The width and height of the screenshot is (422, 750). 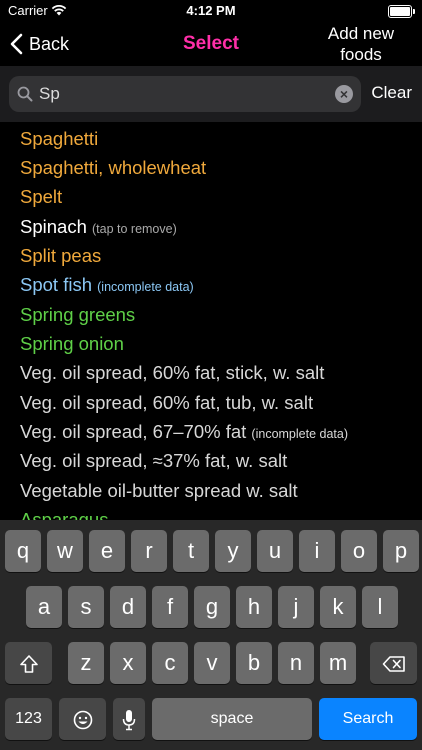 What do you see at coordinates (361, 54) in the screenshot?
I see `add-label-line2: foods` at bounding box center [361, 54].